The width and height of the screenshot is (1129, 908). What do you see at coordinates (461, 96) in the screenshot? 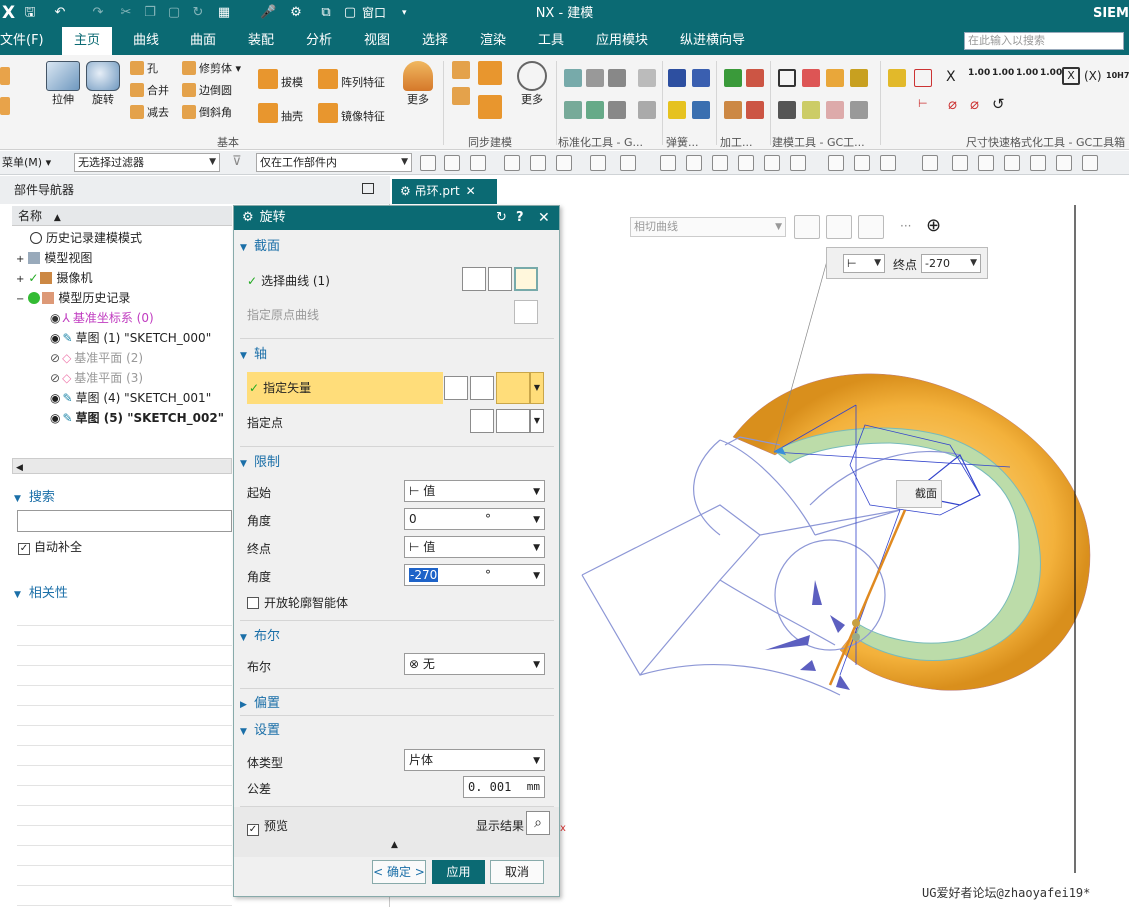
I see `sync-offset-region-icon` at bounding box center [461, 96].